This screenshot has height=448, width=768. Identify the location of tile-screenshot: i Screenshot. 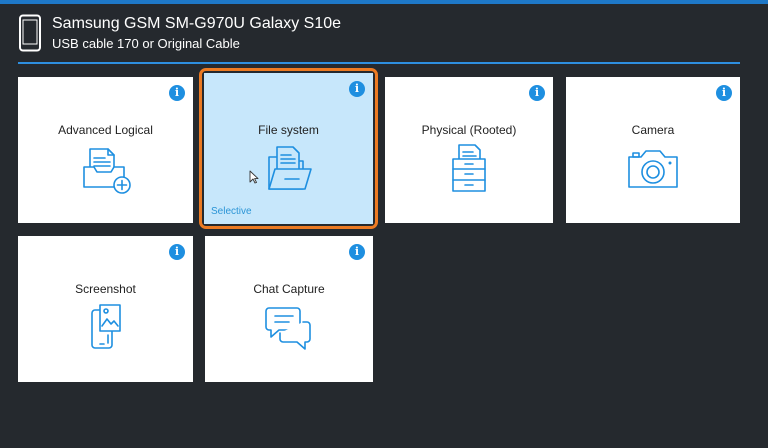
(105, 309).